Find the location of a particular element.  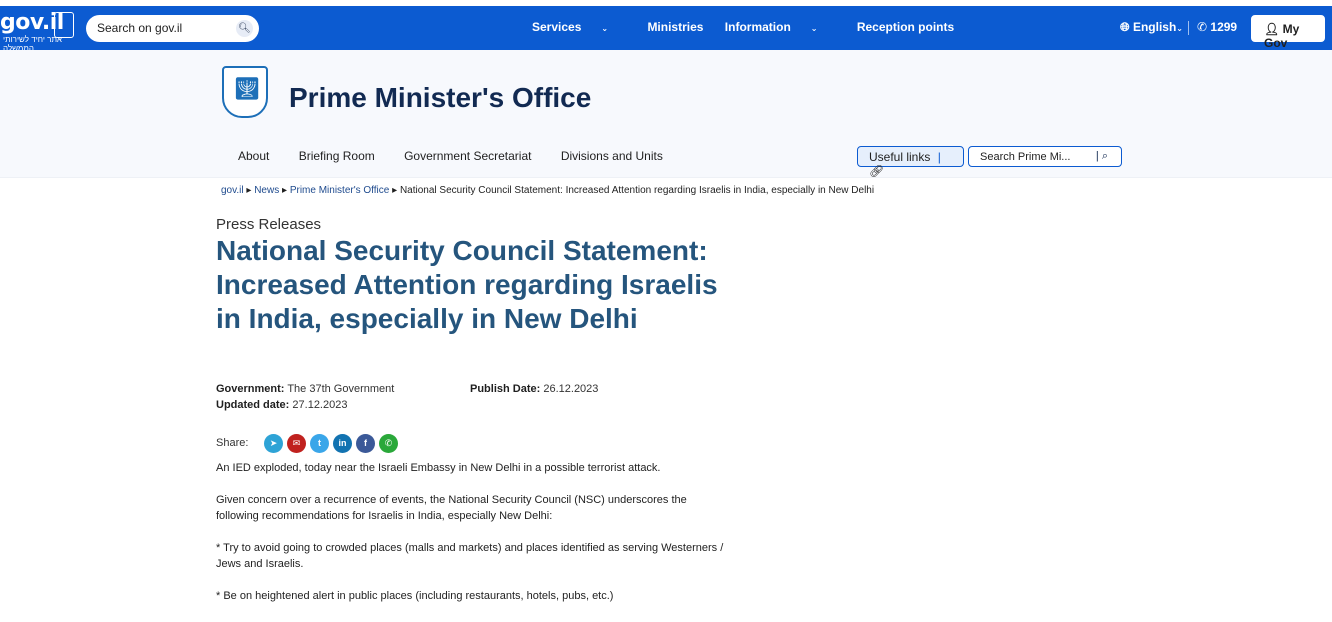

breadcrumb-pmo: Prime Minister's Office is located at coordinates (340, 190).